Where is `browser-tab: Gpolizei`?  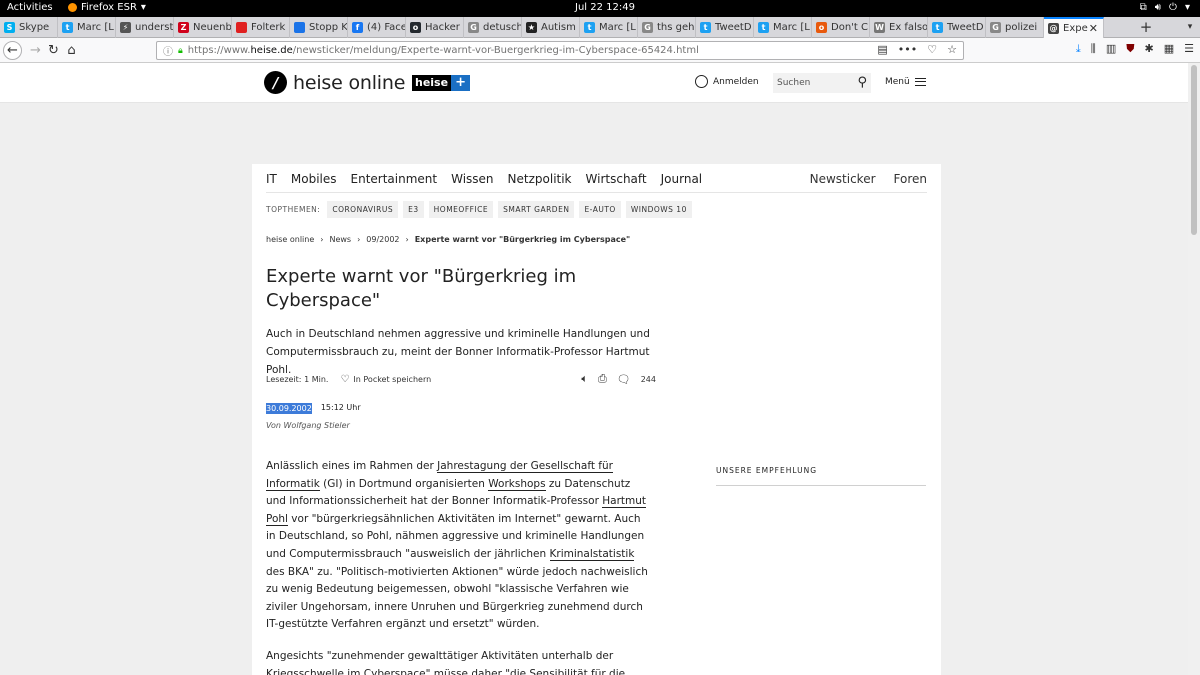 browser-tab: Gpolizei is located at coordinates (1015, 27).